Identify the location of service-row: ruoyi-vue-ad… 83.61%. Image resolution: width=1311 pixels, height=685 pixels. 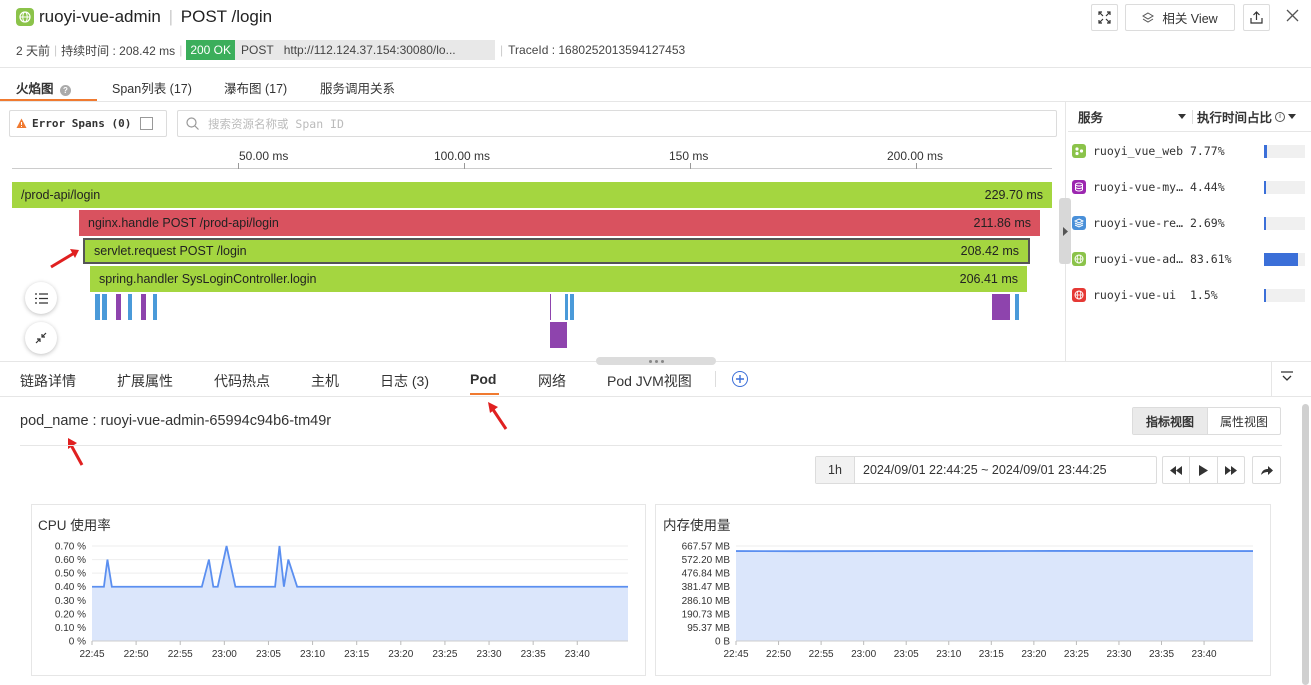
(1189, 259).